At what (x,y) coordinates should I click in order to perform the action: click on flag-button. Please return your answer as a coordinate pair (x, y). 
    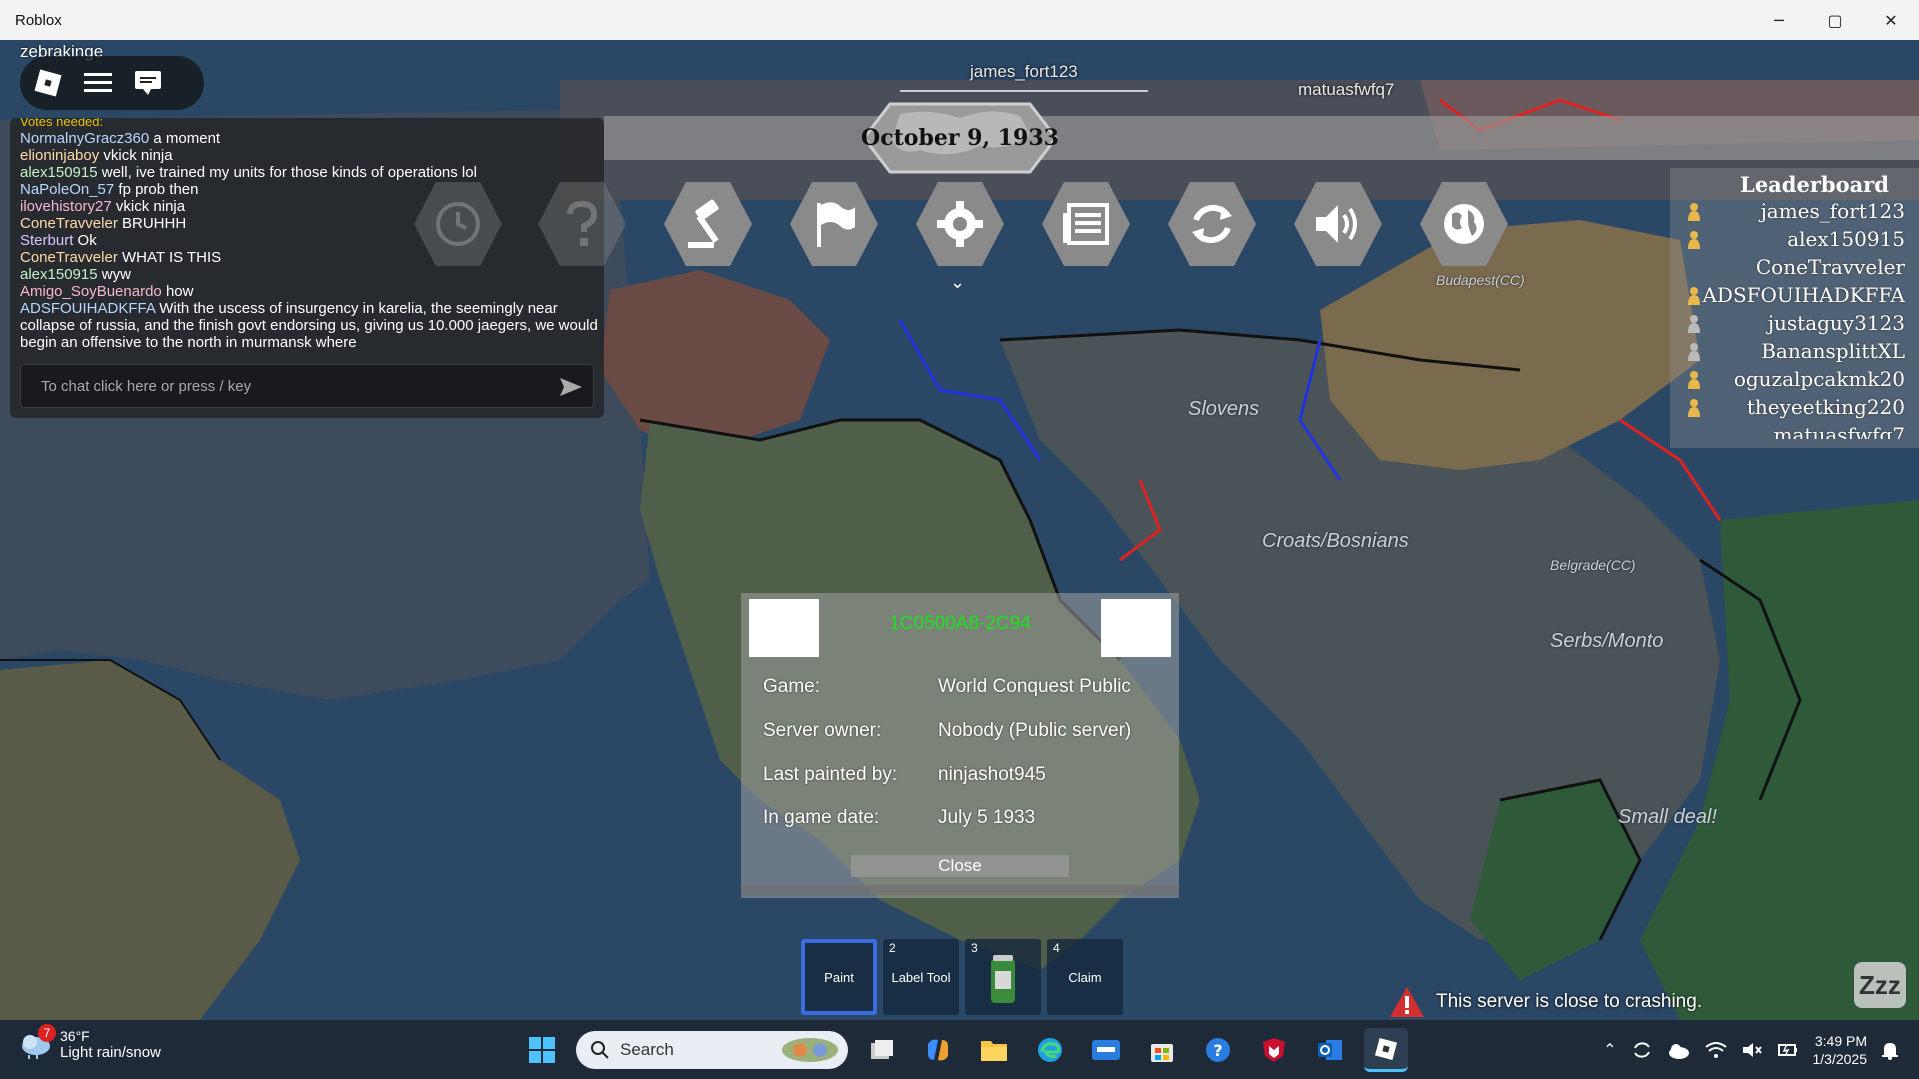
    Looking at the image, I should click on (834, 224).